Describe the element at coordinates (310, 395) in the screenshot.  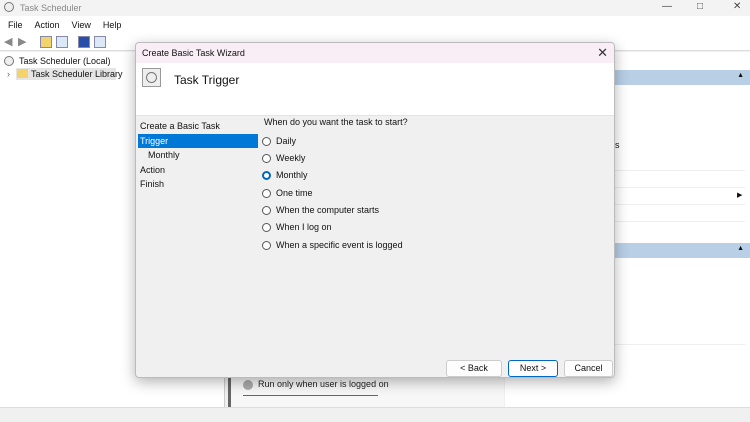
I see `divider` at that location.